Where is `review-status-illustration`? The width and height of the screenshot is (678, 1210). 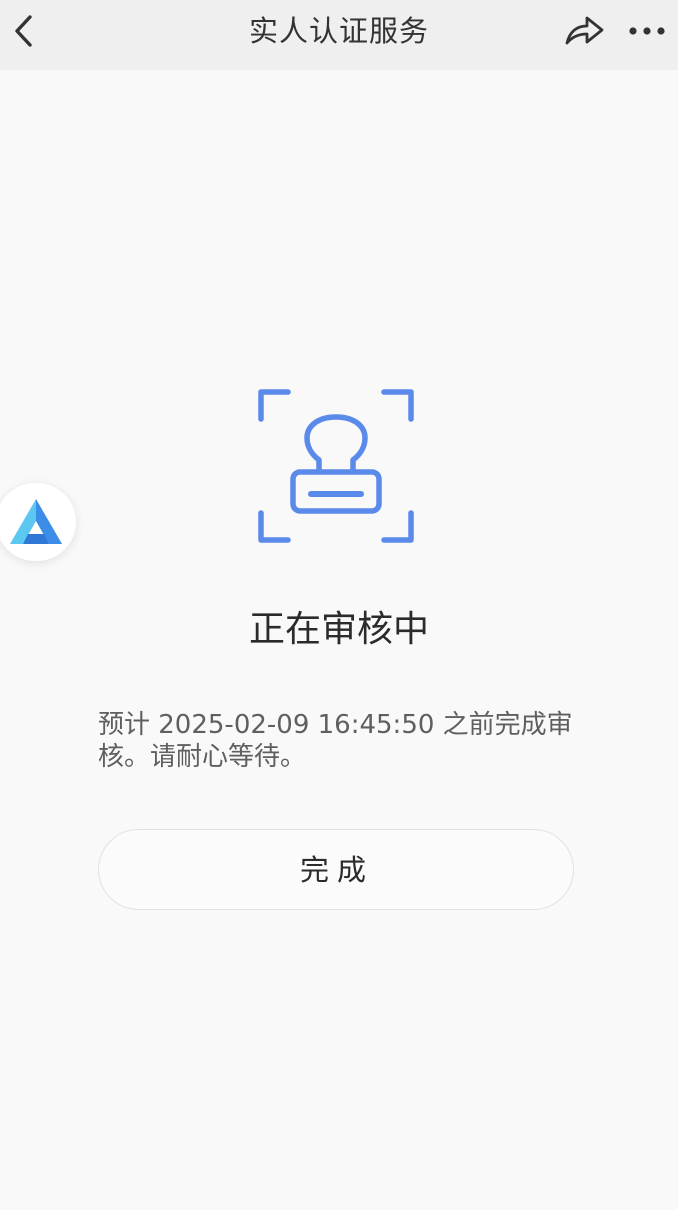 review-status-illustration is located at coordinates (336, 466).